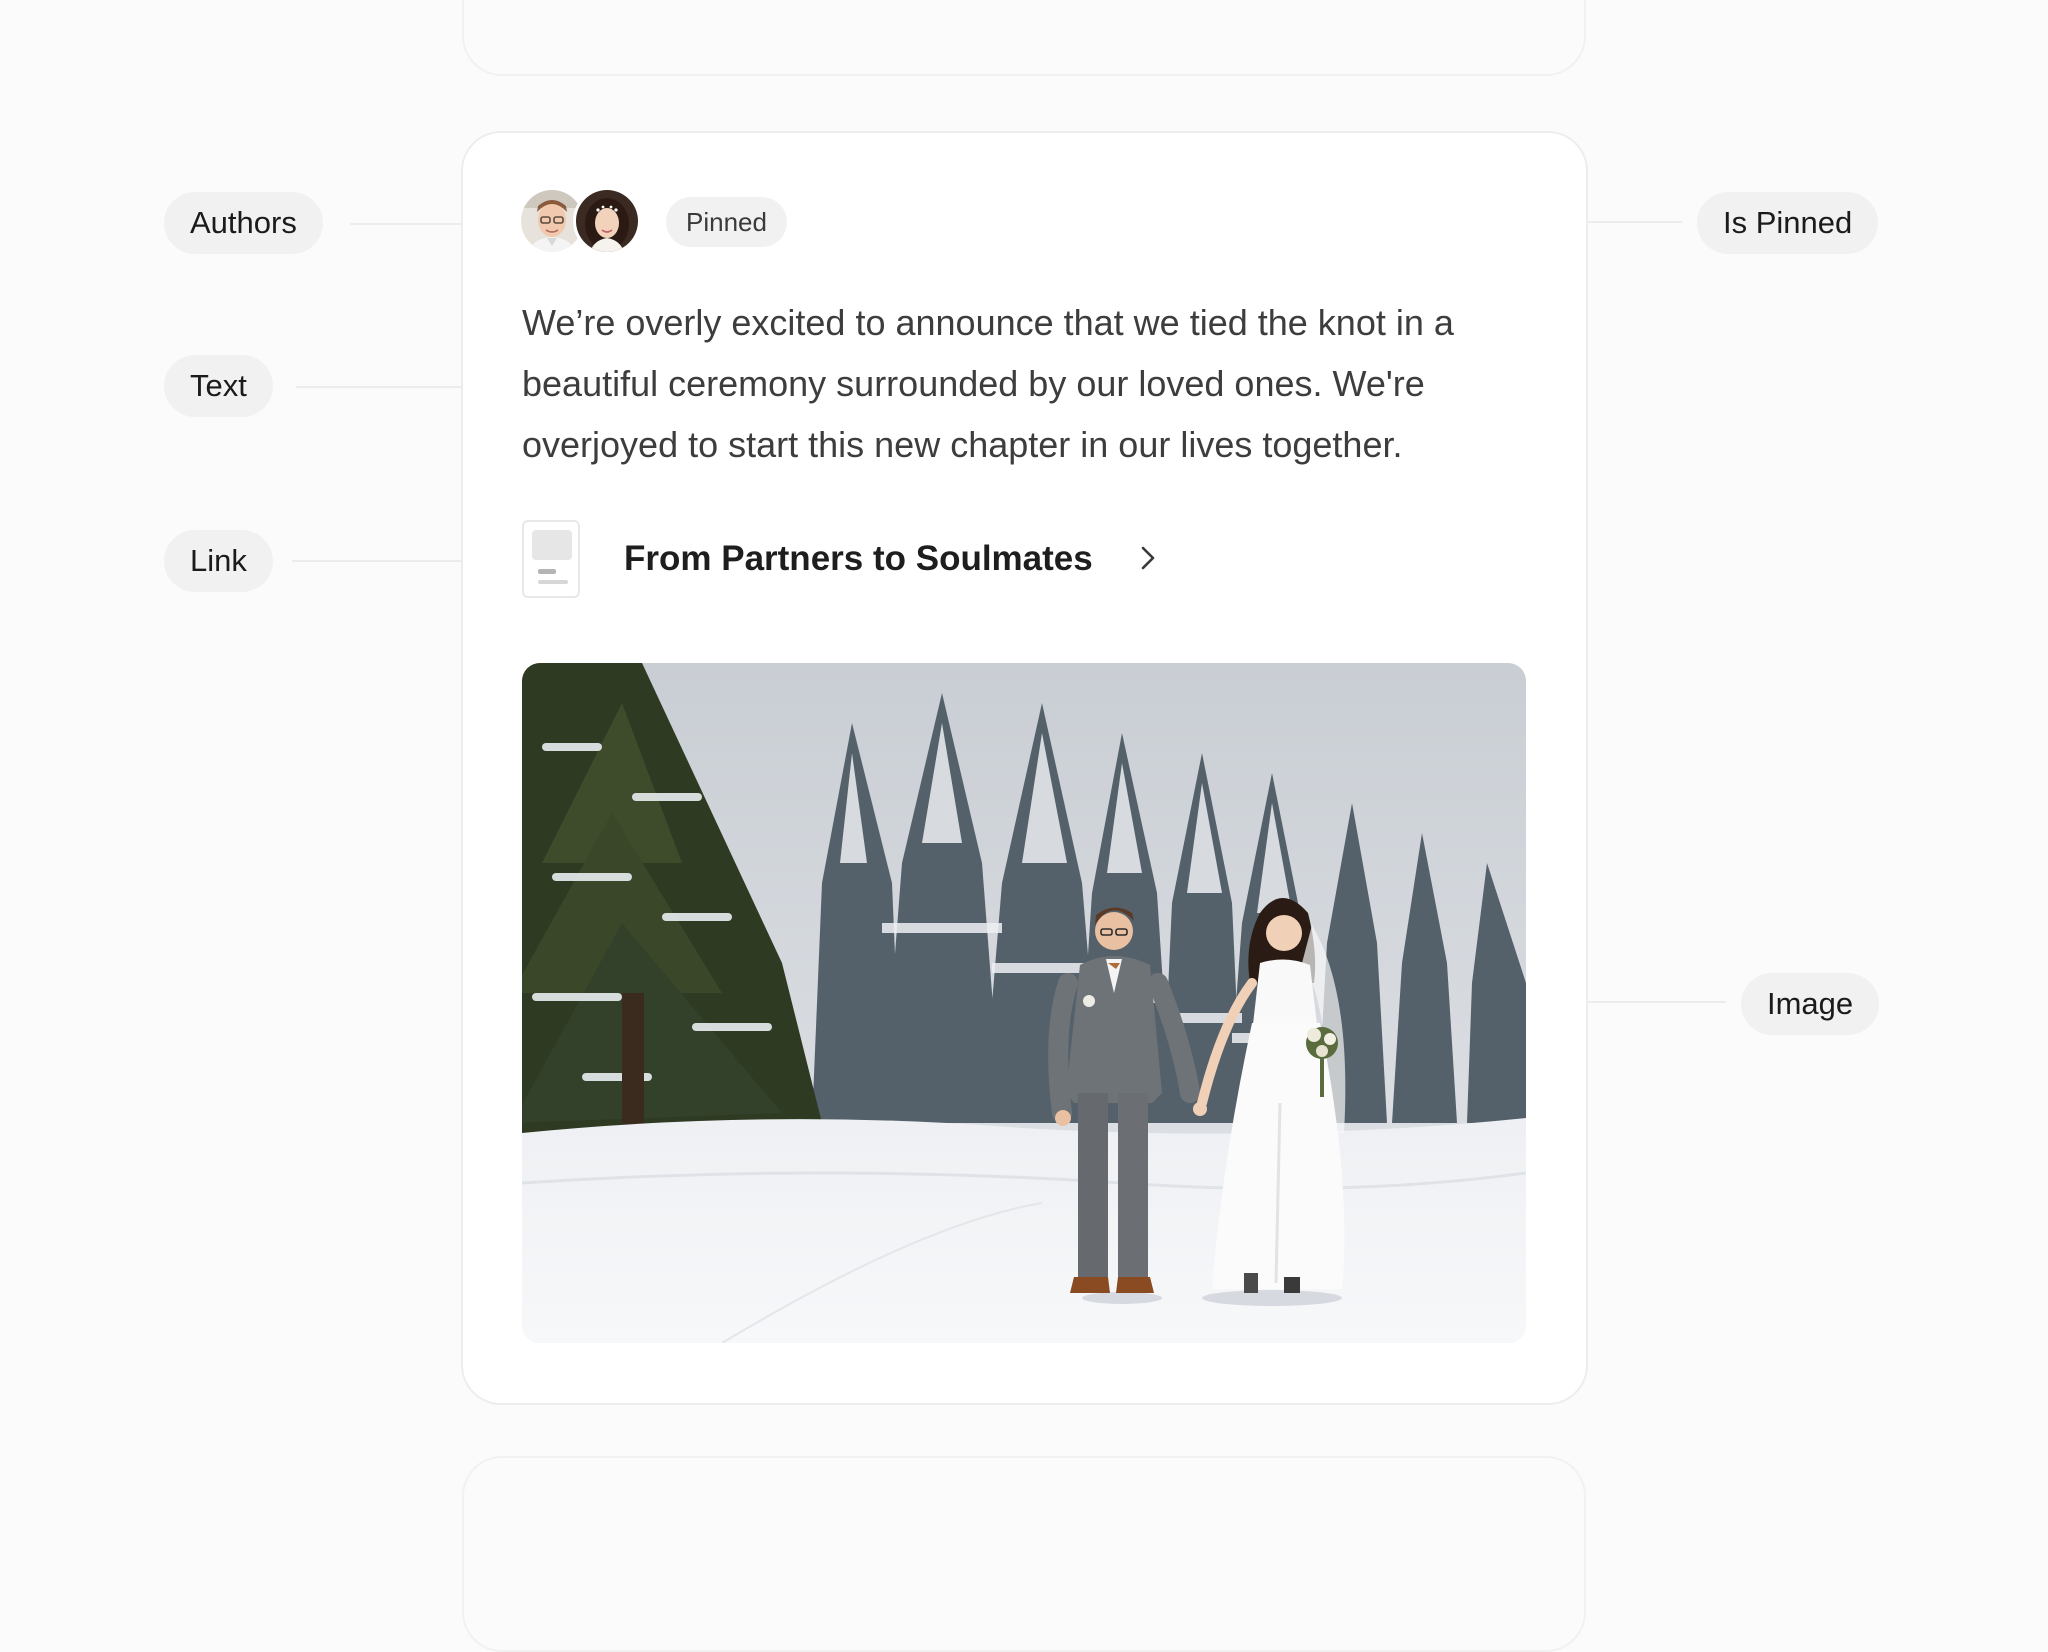  I want to click on previous-post-card, so click(1024, 38).